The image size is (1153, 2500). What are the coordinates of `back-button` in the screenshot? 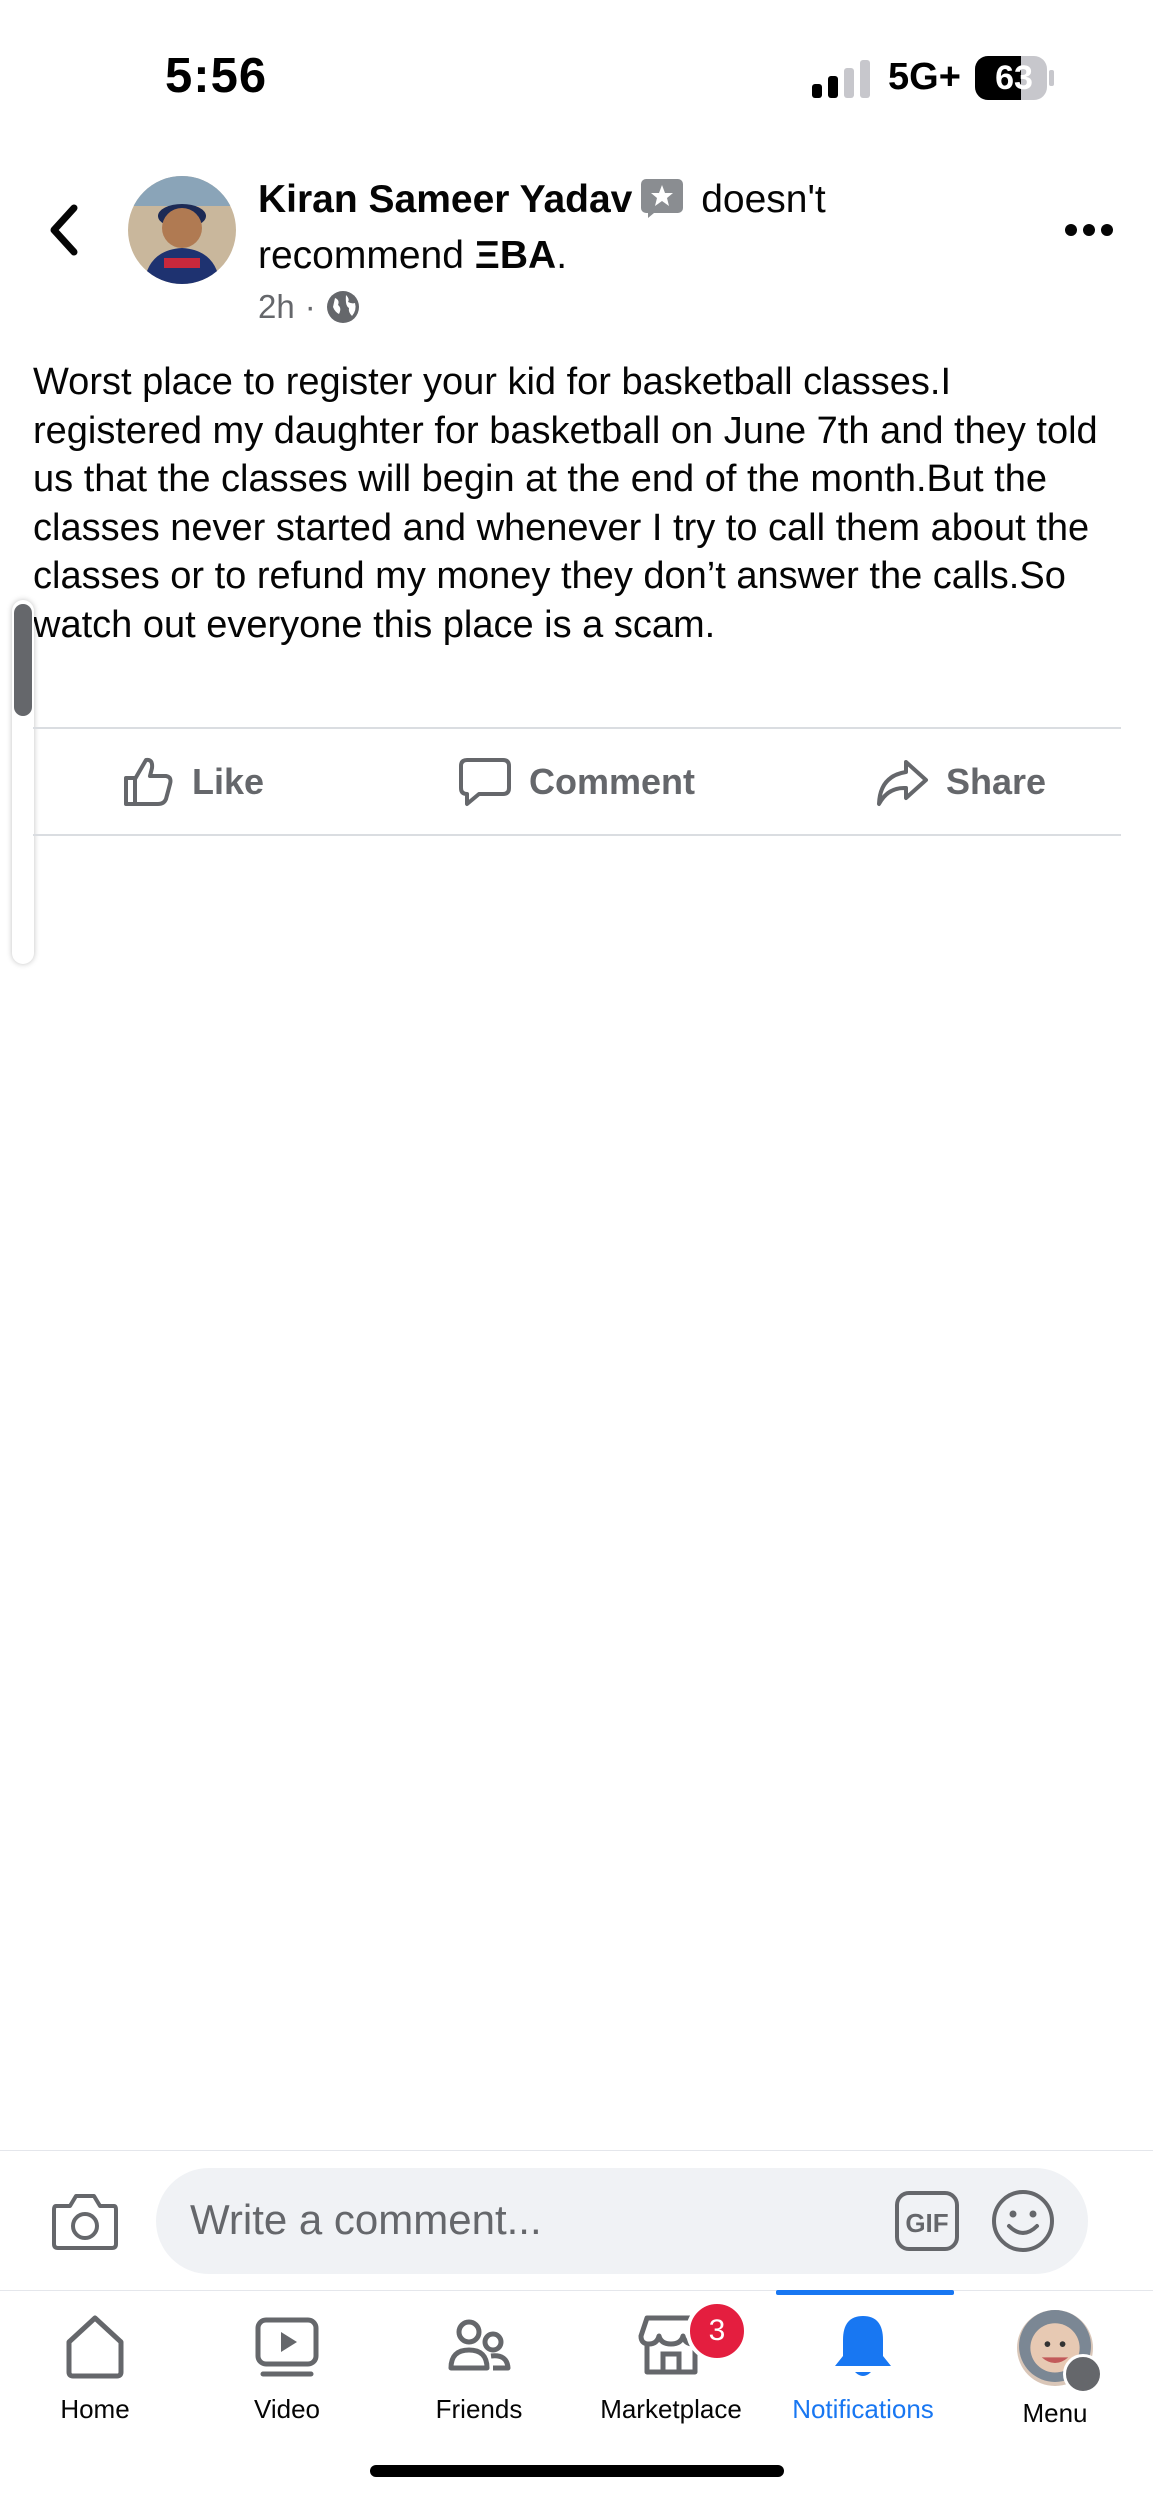 It's located at (65, 230).